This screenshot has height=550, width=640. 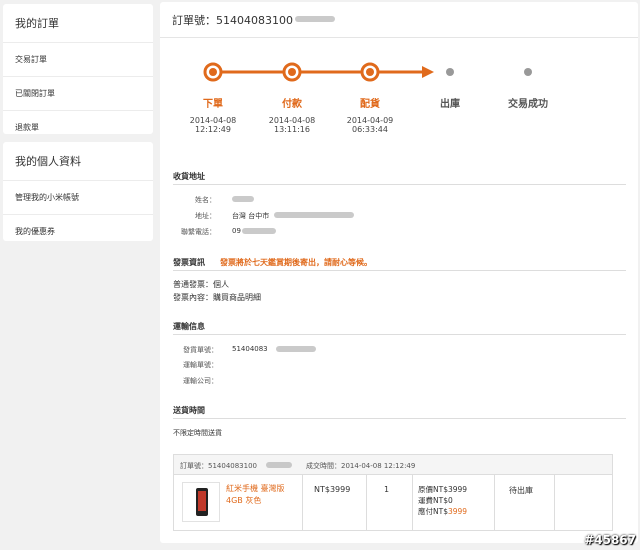 I want to click on progress-track, so click(x=367, y=72).